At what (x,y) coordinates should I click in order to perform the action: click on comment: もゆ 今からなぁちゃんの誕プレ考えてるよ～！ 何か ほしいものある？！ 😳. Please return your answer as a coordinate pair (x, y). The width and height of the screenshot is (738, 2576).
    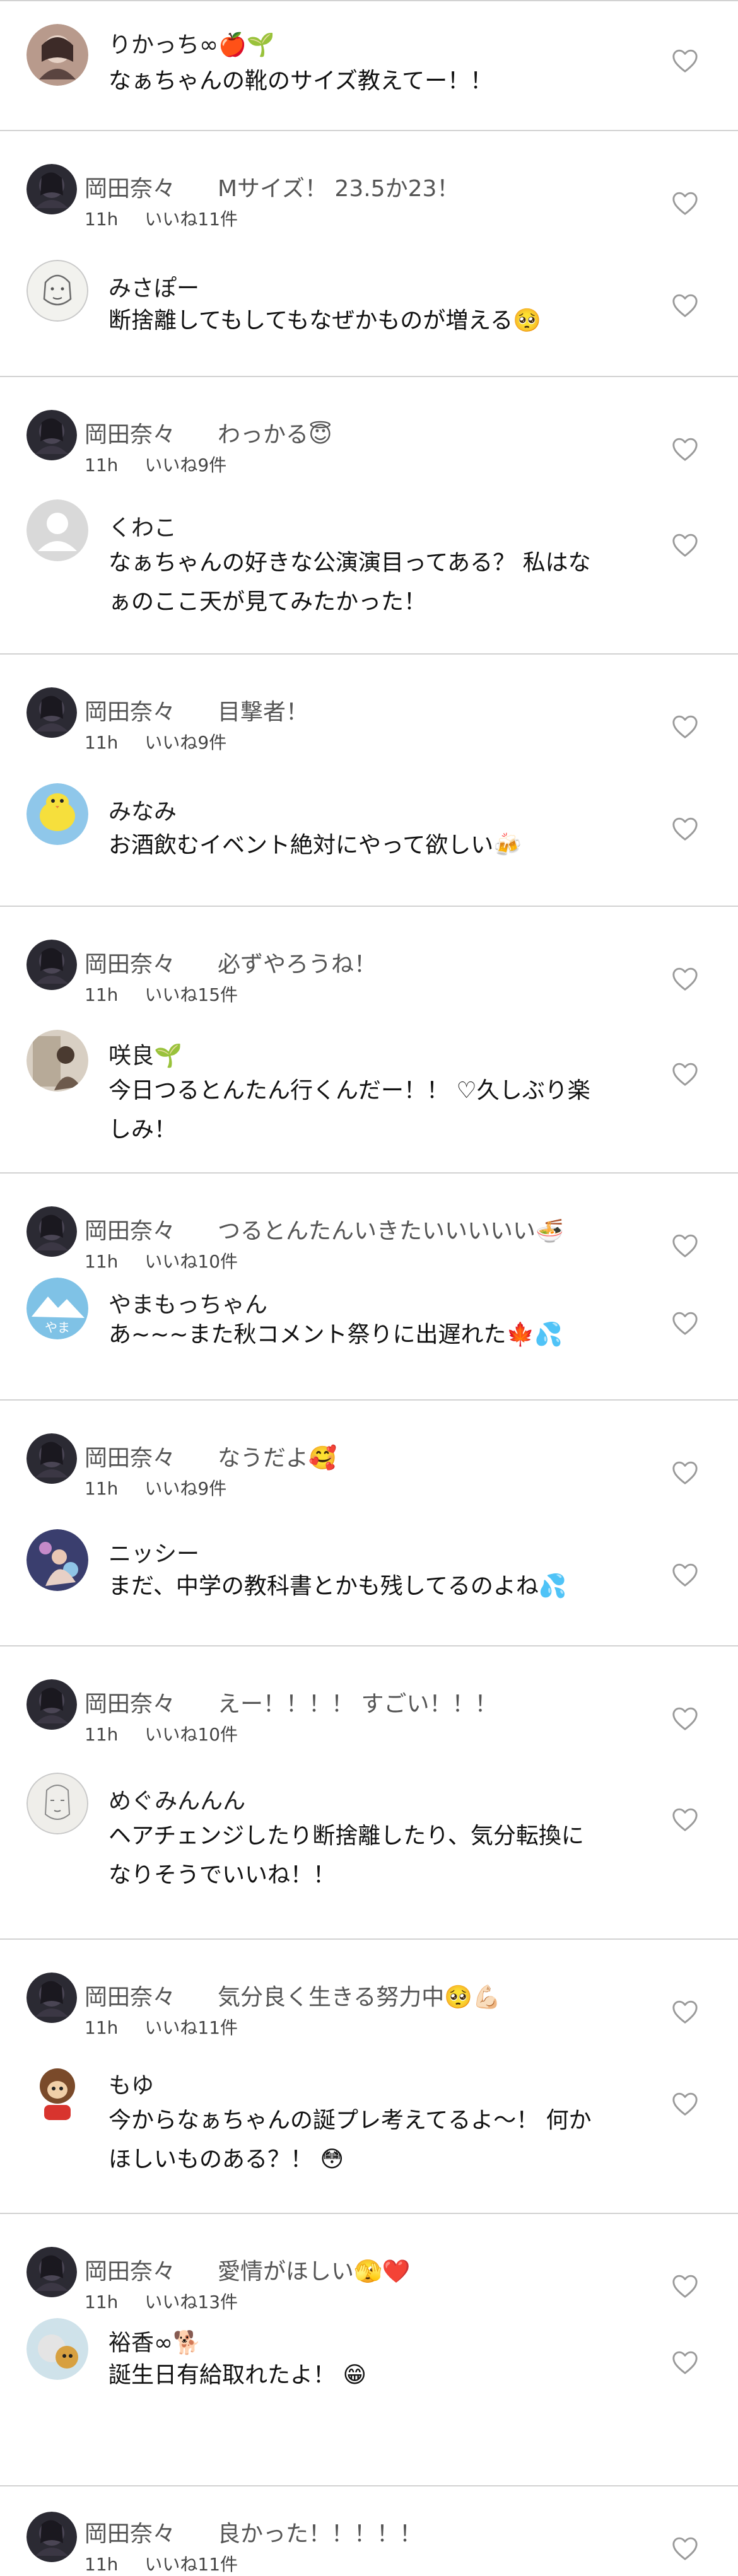
    Looking at the image, I should click on (369, 2137).